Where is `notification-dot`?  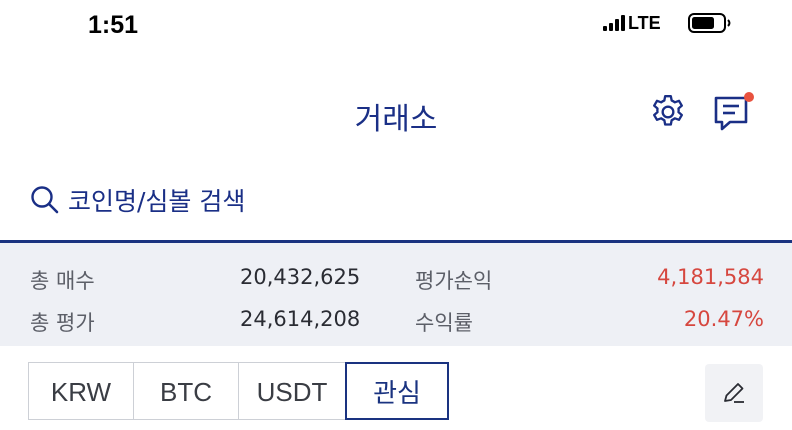 notification-dot is located at coordinates (749, 97).